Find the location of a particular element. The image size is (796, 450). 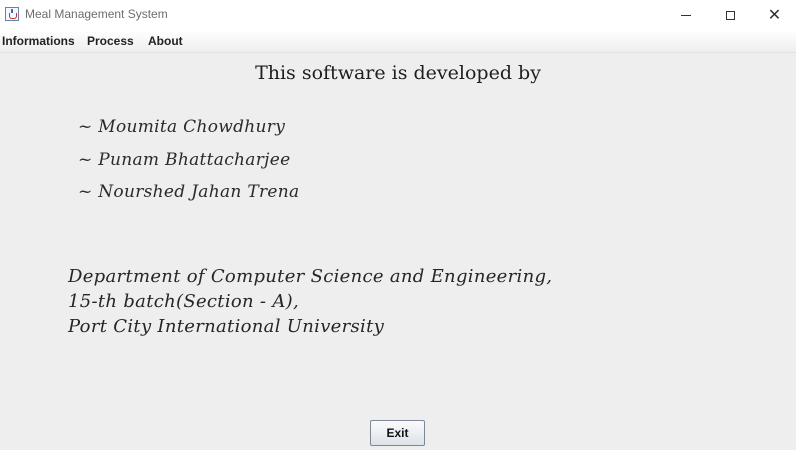

minimize-button is located at coordinates (685, 15).